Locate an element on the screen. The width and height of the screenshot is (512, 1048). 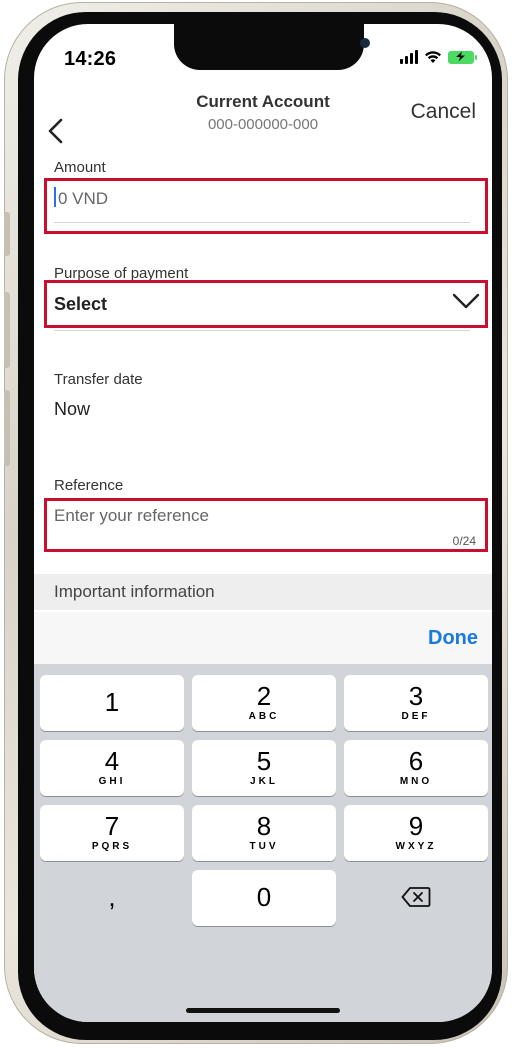
important-info-label: Important information is located at coordinates (134, 591).